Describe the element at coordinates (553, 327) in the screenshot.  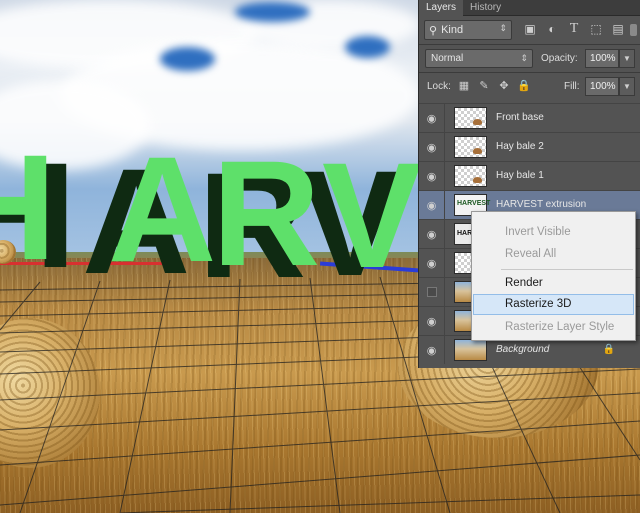
I see `menu-item-rasterize-layer-style: Rasterize Layer Style` at that location.